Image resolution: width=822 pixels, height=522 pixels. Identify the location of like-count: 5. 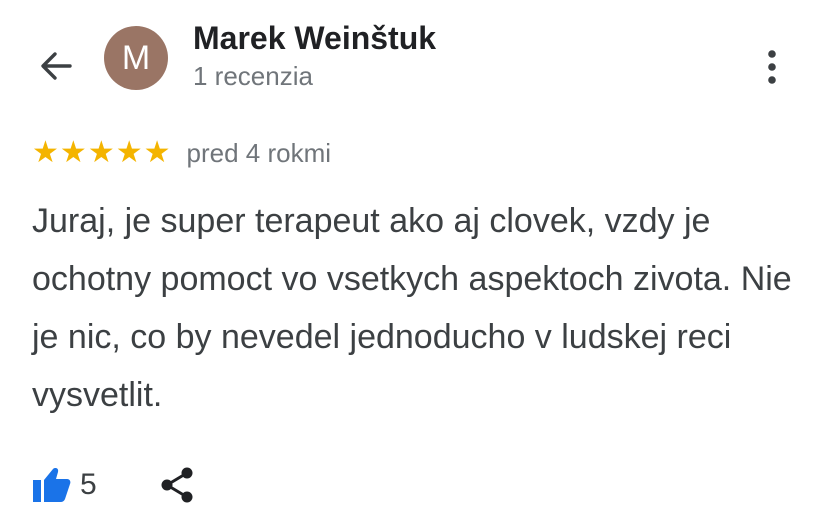
(88, 484).